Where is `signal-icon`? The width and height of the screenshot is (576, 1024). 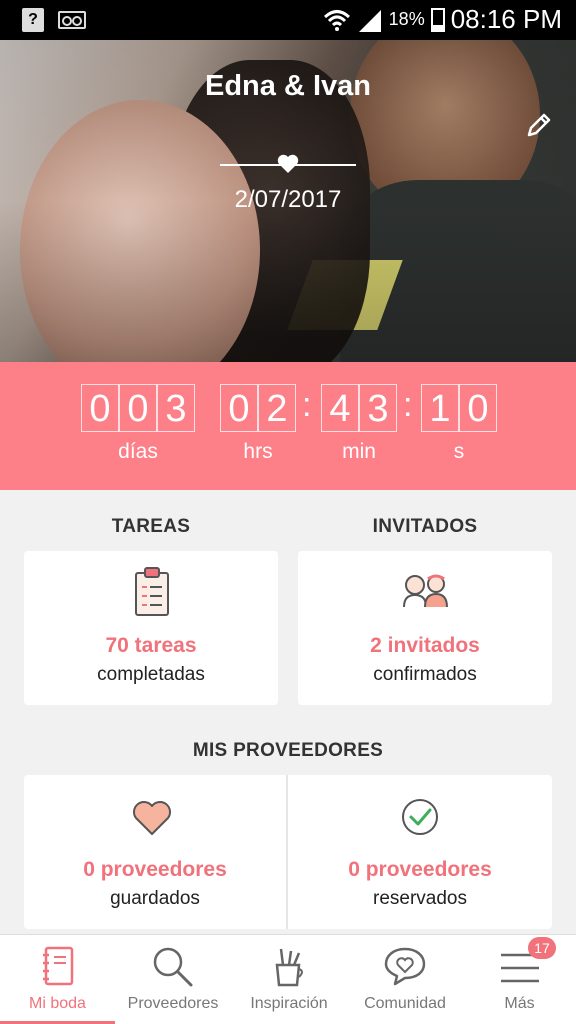
signal-icon is located at coordinates (369, 20).